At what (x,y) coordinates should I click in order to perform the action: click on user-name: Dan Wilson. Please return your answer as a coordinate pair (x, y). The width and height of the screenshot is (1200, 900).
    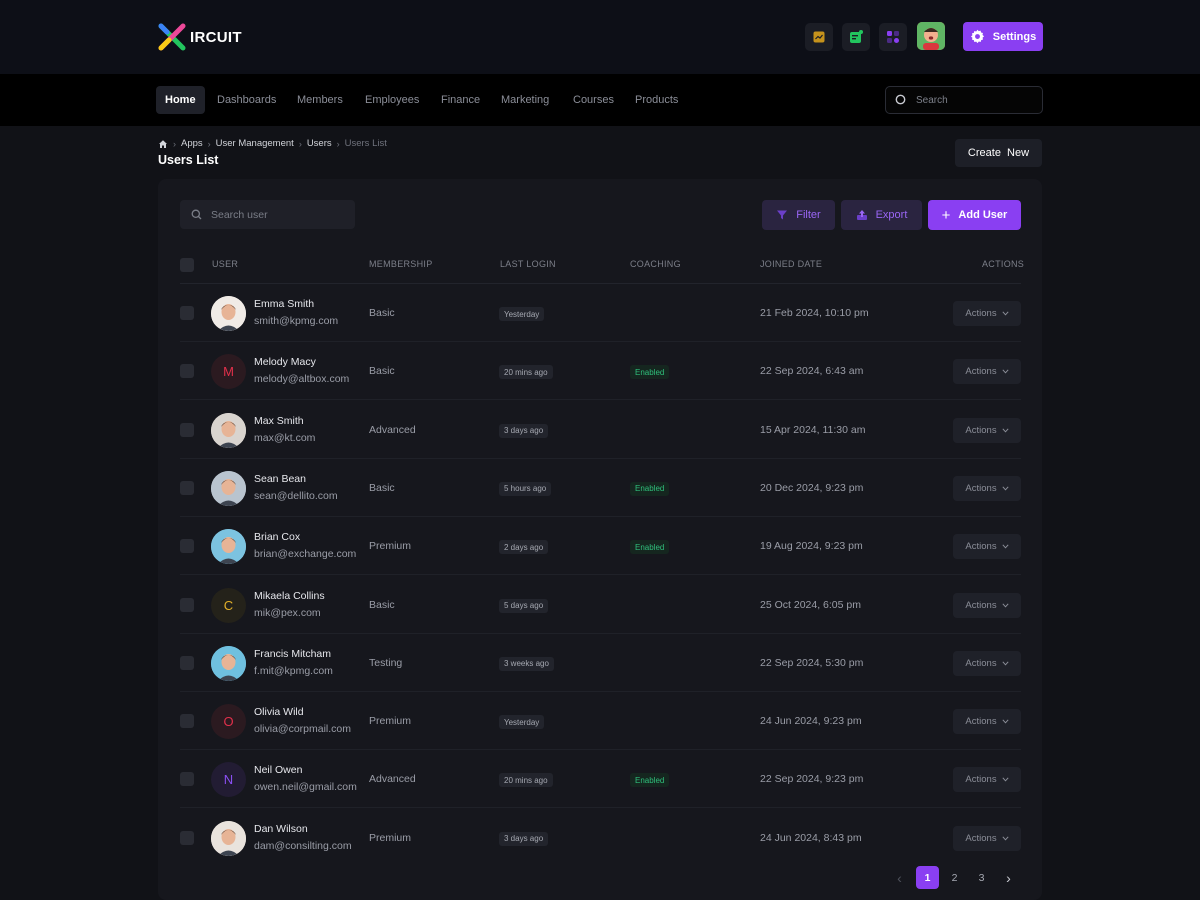
    Looking at the image, I should click on (281, 829).